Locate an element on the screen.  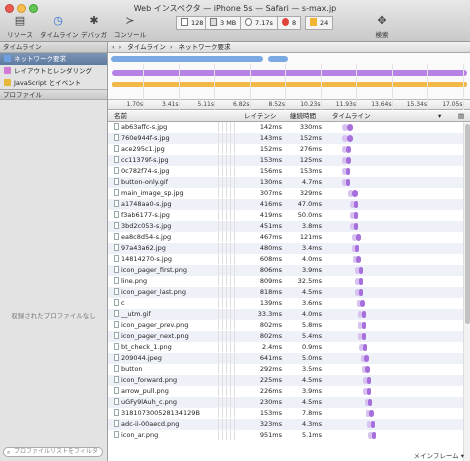
console-tab-button: ≻ コンソール is located at coordinates (130, 27).